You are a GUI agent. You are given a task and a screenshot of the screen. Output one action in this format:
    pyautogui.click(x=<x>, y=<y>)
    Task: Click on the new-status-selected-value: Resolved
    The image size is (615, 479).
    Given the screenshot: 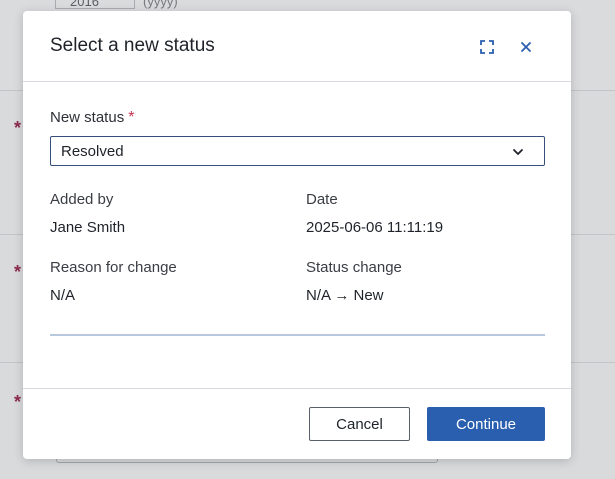 What is the action you would take?
    pyautogui.click(x=92, y=151)
    